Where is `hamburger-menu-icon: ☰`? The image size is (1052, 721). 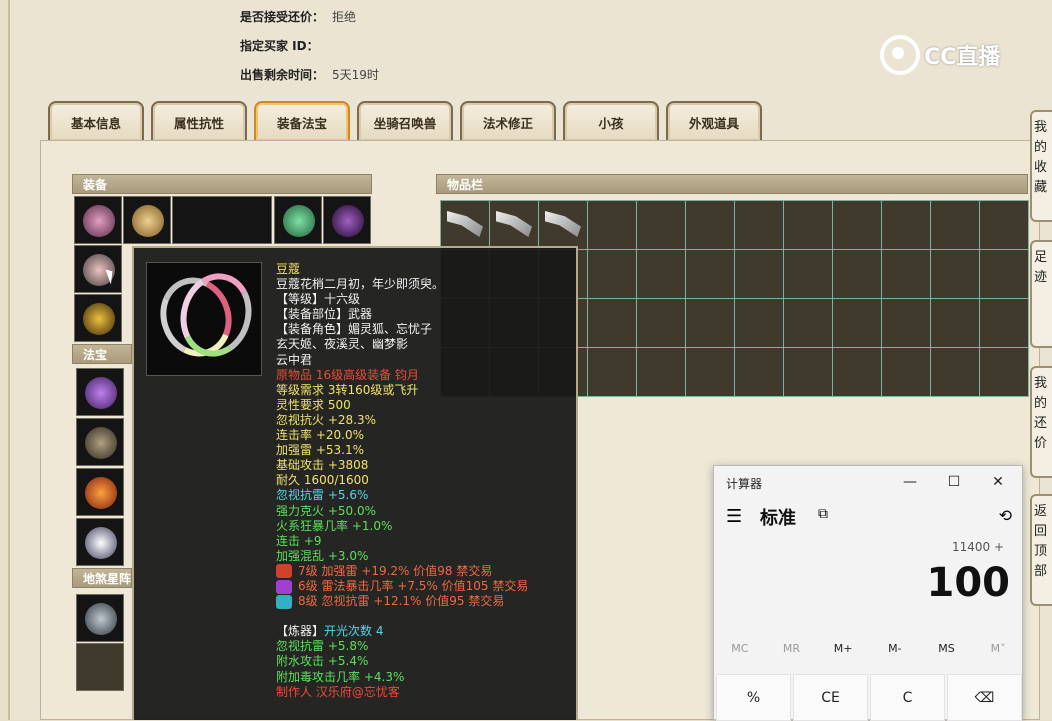 hamburger-menu-icon: ☰ is located at coordinates (734, 516).